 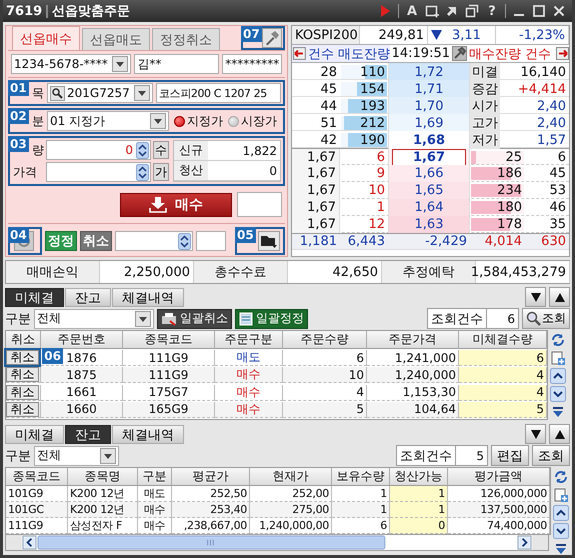 I want to click on close-icon, so click(x=559, y=11).